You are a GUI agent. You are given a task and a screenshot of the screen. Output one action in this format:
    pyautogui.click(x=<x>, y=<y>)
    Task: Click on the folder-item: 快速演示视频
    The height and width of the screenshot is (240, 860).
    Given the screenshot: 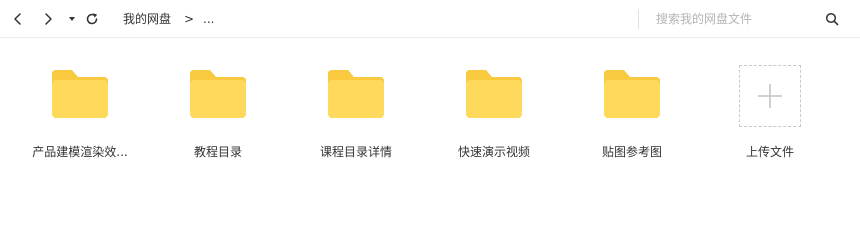 What is the action you would take?
    pyautogui.click(x=494, y=112)
    